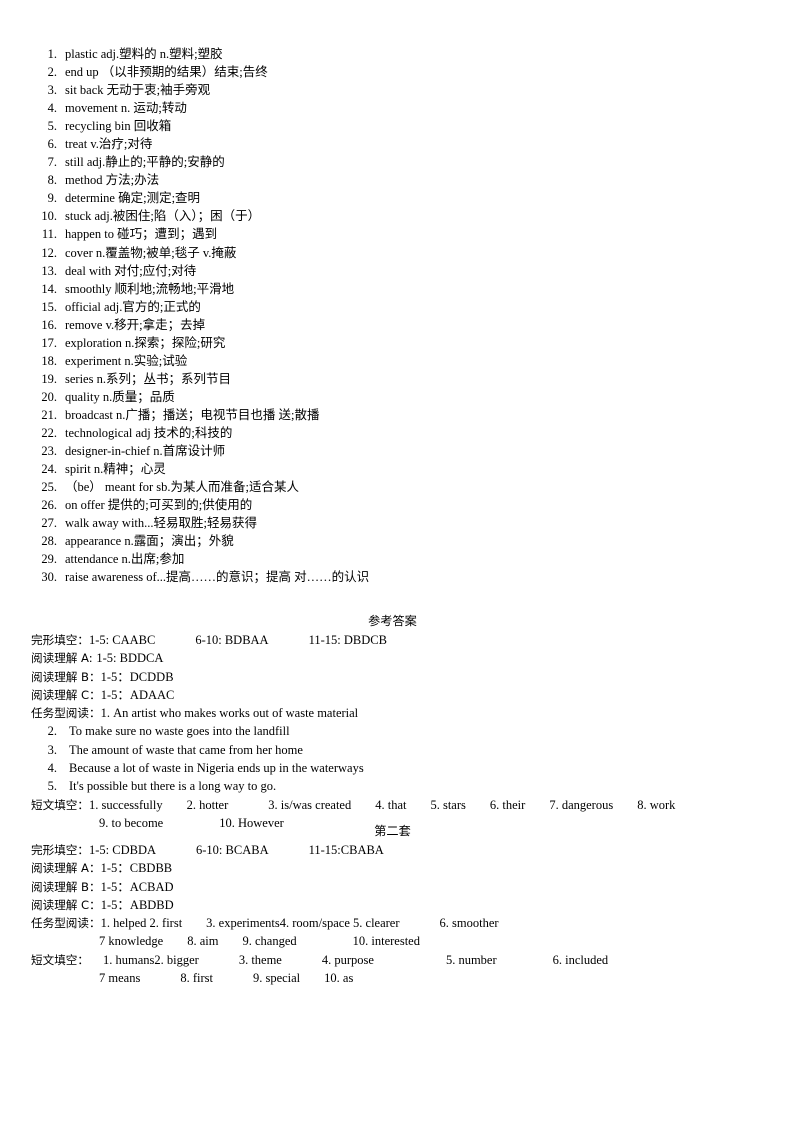 This screenshot has width=794, height=1123. Describe the element at coordinates (131, 270) in the screenshot. I see `list-item-text: deal with 对付;应付;对待` at that location.